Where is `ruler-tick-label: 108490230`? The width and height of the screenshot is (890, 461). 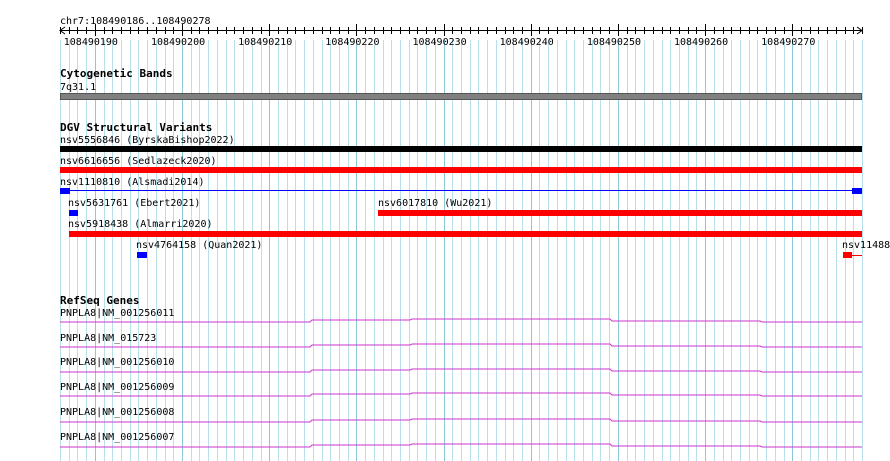
ruler-tick-label: 108490230 is located at coordinates (439, 42).